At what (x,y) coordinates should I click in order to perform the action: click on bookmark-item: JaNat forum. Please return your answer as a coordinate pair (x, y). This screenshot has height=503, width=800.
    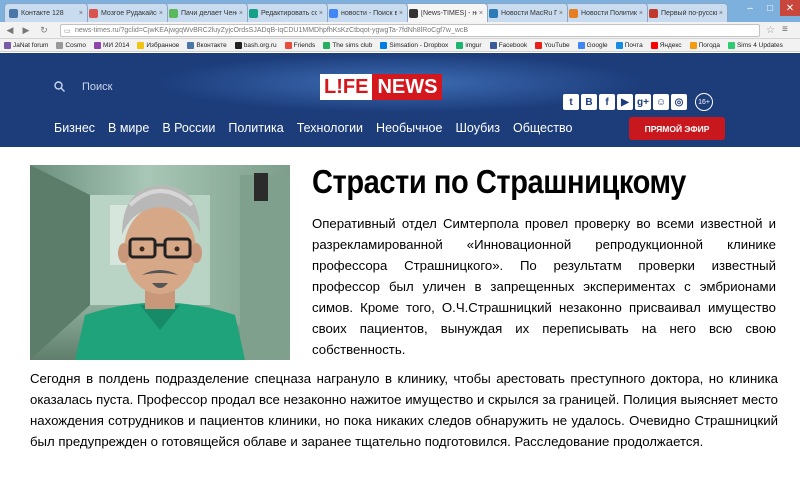
    Looking at the image, I should click on (26, 45).